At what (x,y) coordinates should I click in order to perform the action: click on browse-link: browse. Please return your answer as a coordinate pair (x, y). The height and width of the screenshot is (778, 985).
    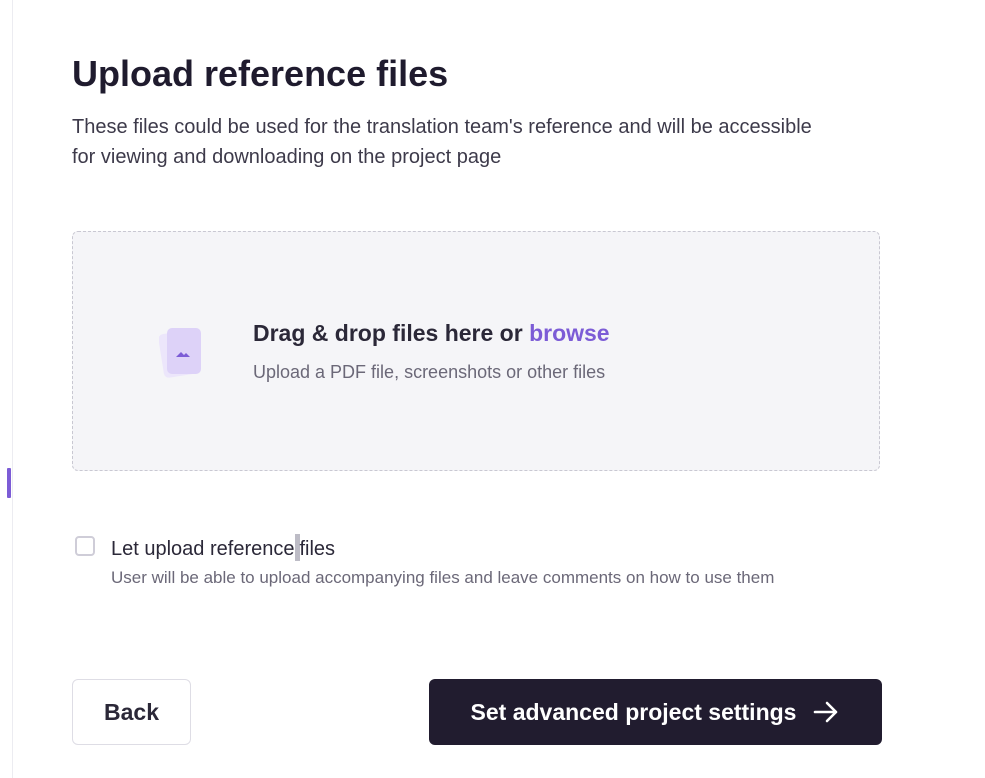
    Looking at the image, I should click on (569, 333).